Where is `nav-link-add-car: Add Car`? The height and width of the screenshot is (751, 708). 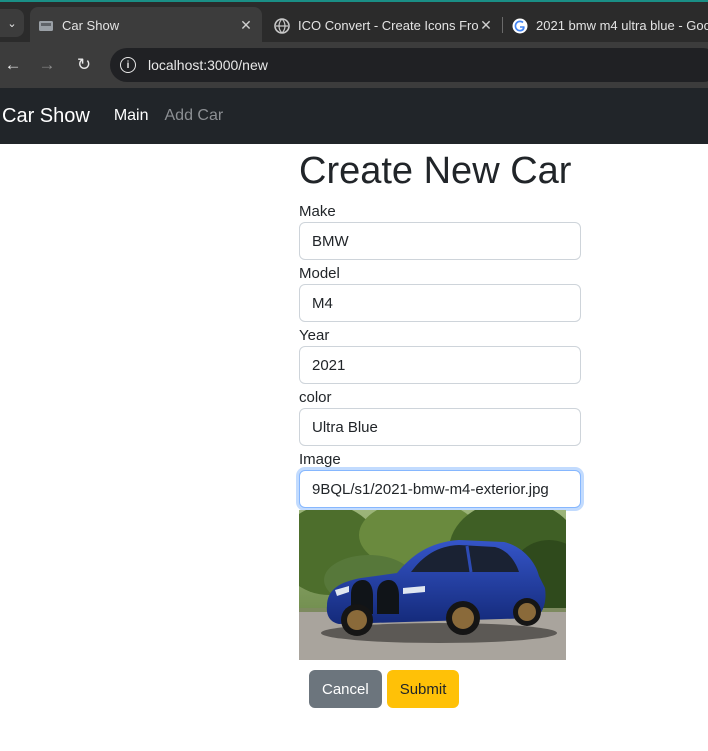 nav-link-add-car: Add Car is located at coordinates (194, 116).